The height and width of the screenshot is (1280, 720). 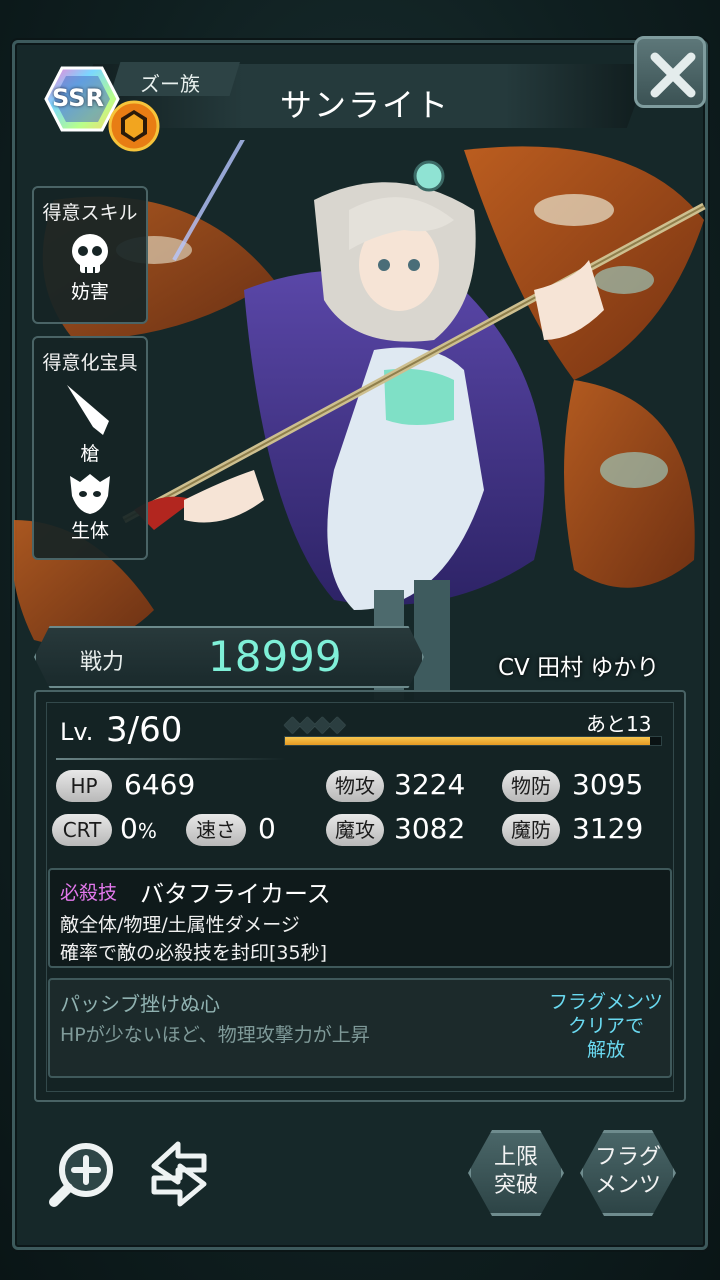 I want to click on close-button, so click(x=670, y=72).